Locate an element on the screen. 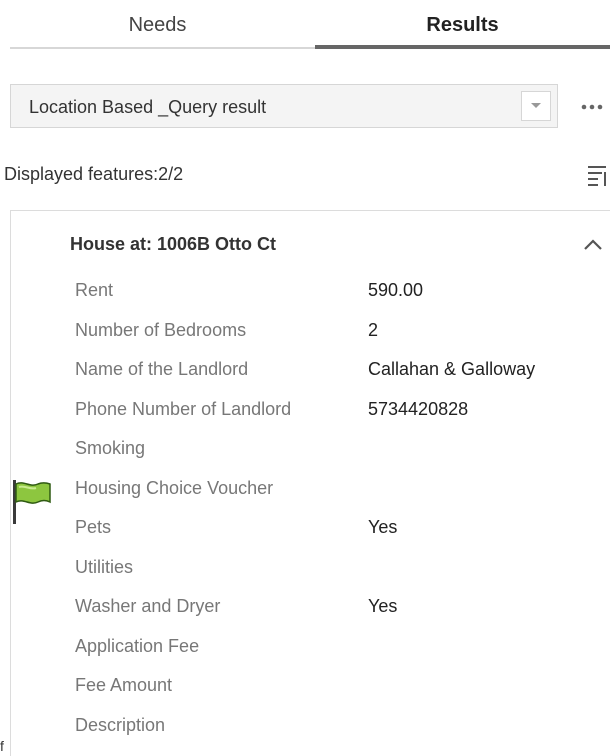  attribute-row: Name of the Landlord Callahan & Galloway is located at coordinates (340, 371).